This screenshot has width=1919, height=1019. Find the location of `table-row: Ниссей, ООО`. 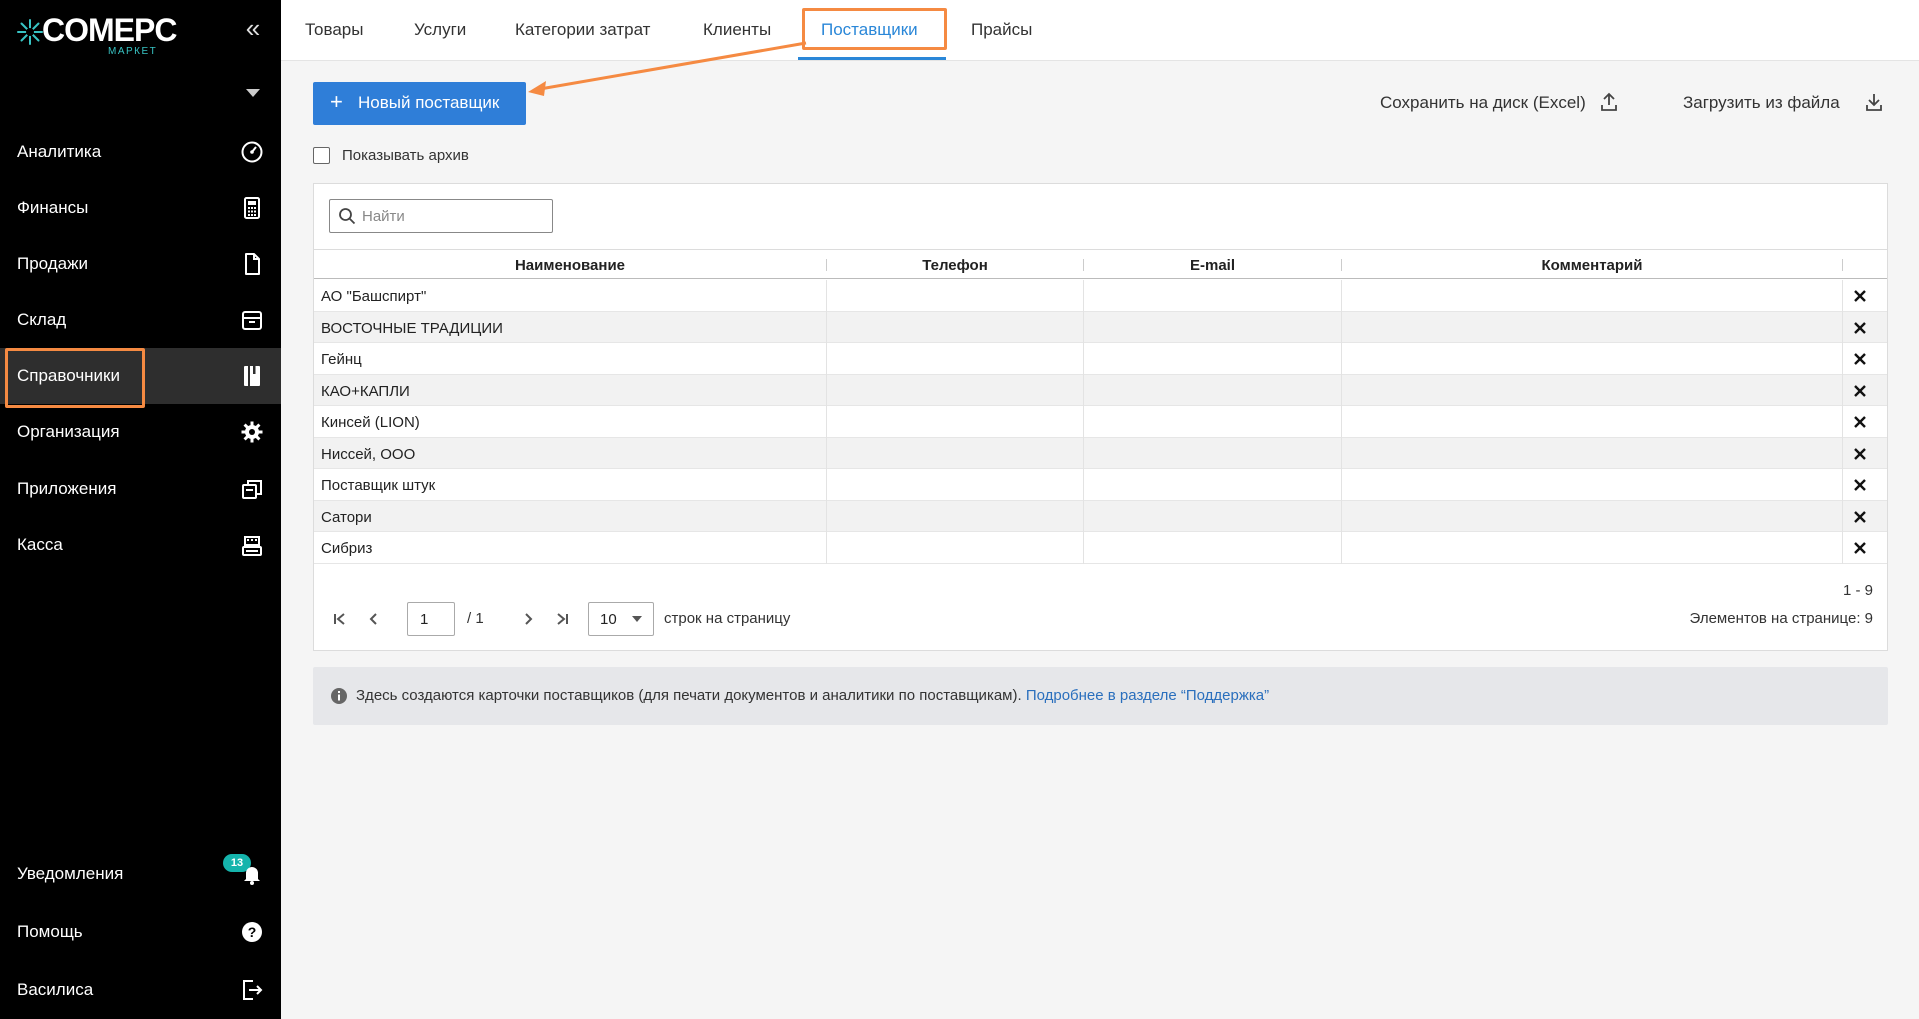

table-row: Ниссей, ООО is located at coordinates (1100, 453).